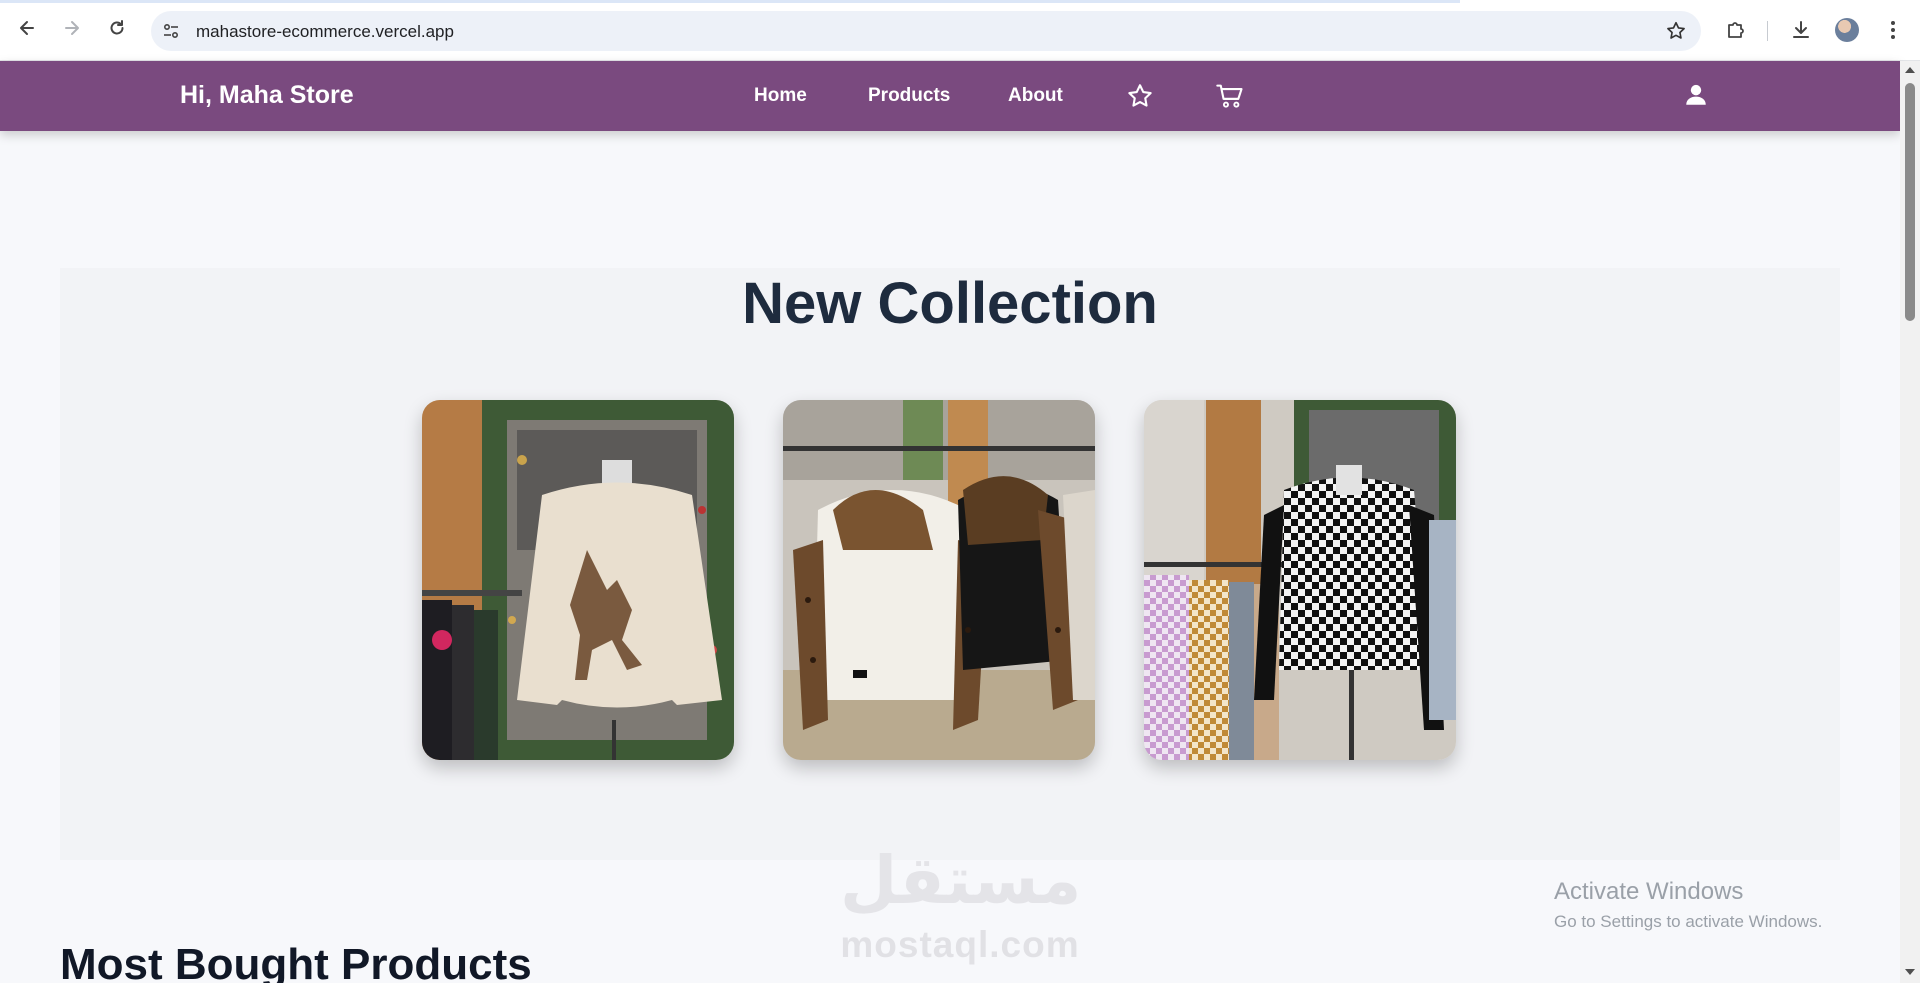 The width and height of the screenshot is (1920, 983). I want to click on nav-products: Products, so click(909, 96).